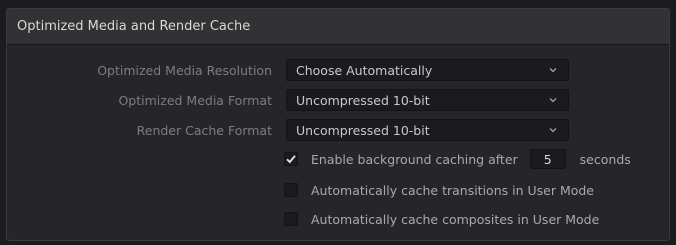 This screenshot has height=245, width=676. I want to click on cache-composites-checkbox, so click(291, 219).